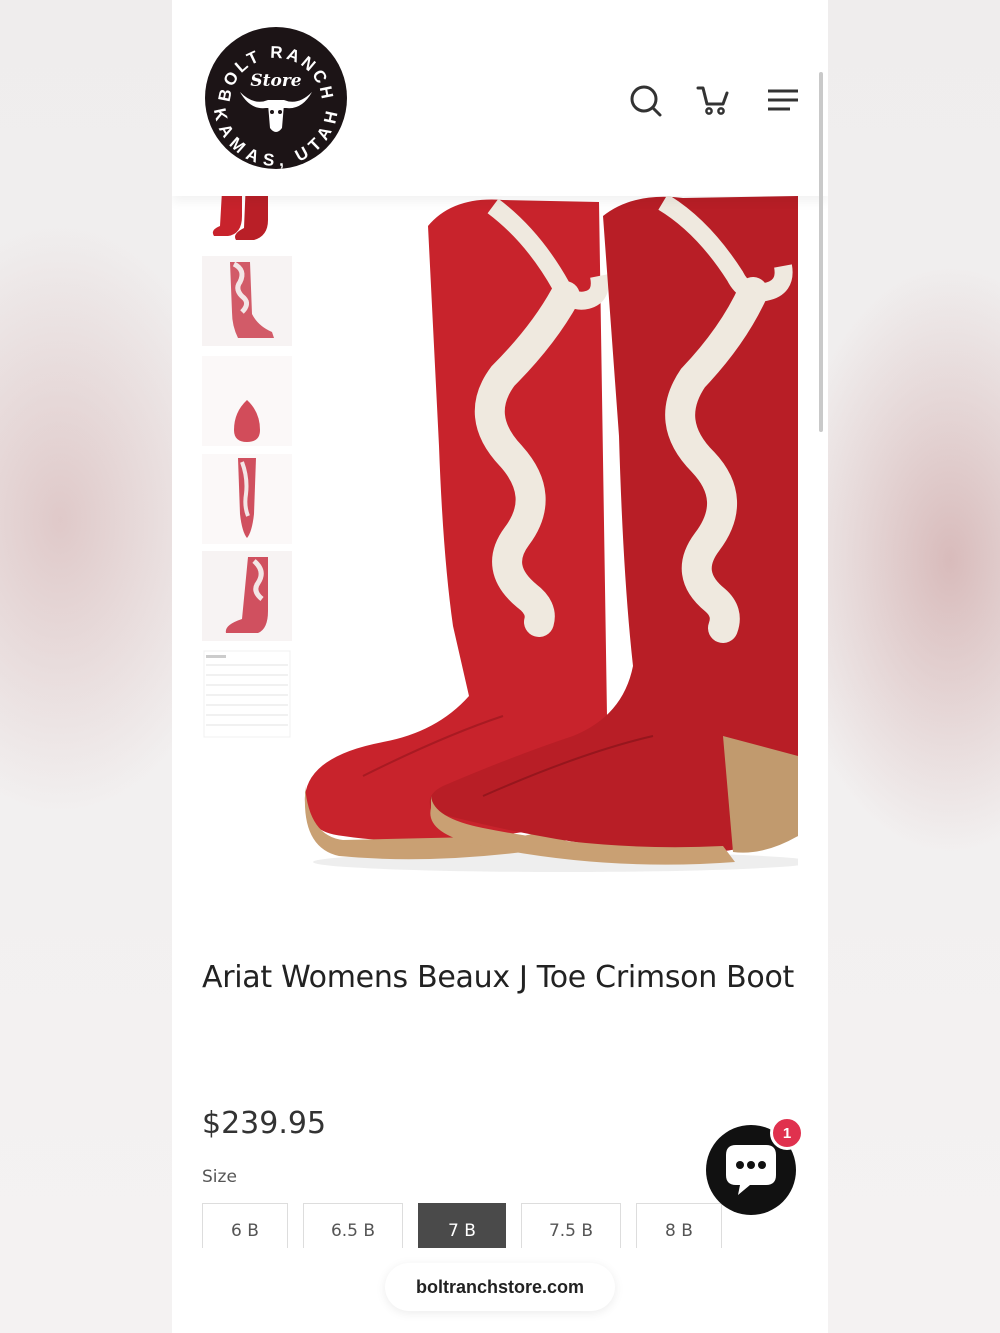  Describe the element at coordinates (462, 1225) in the screenshot. I see `size-option-selected: 7 B` at that location.